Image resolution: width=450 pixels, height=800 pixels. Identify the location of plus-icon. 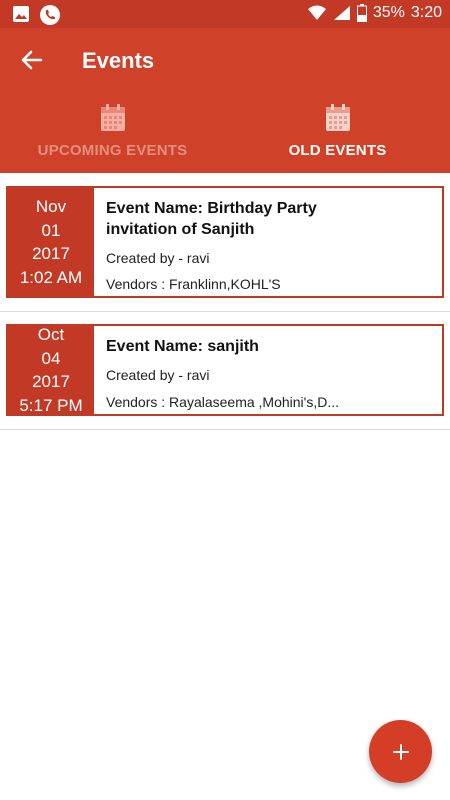
(400, 751).